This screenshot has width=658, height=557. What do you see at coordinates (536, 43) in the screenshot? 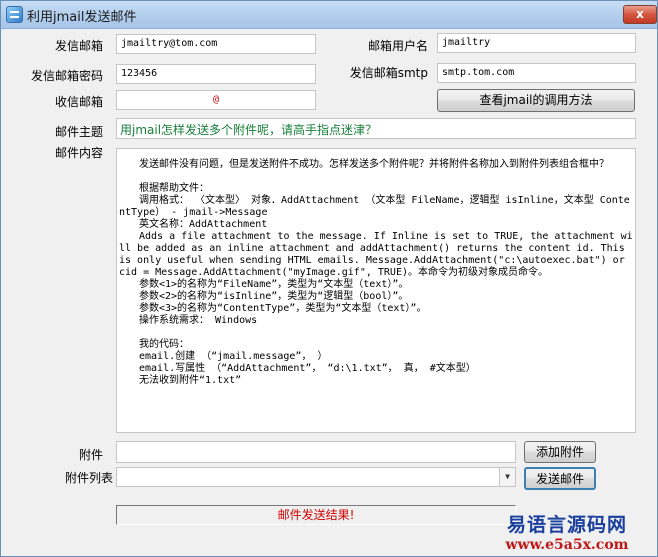
I see `mail-user-input: jmailtry` at bounding box center [536, 43].